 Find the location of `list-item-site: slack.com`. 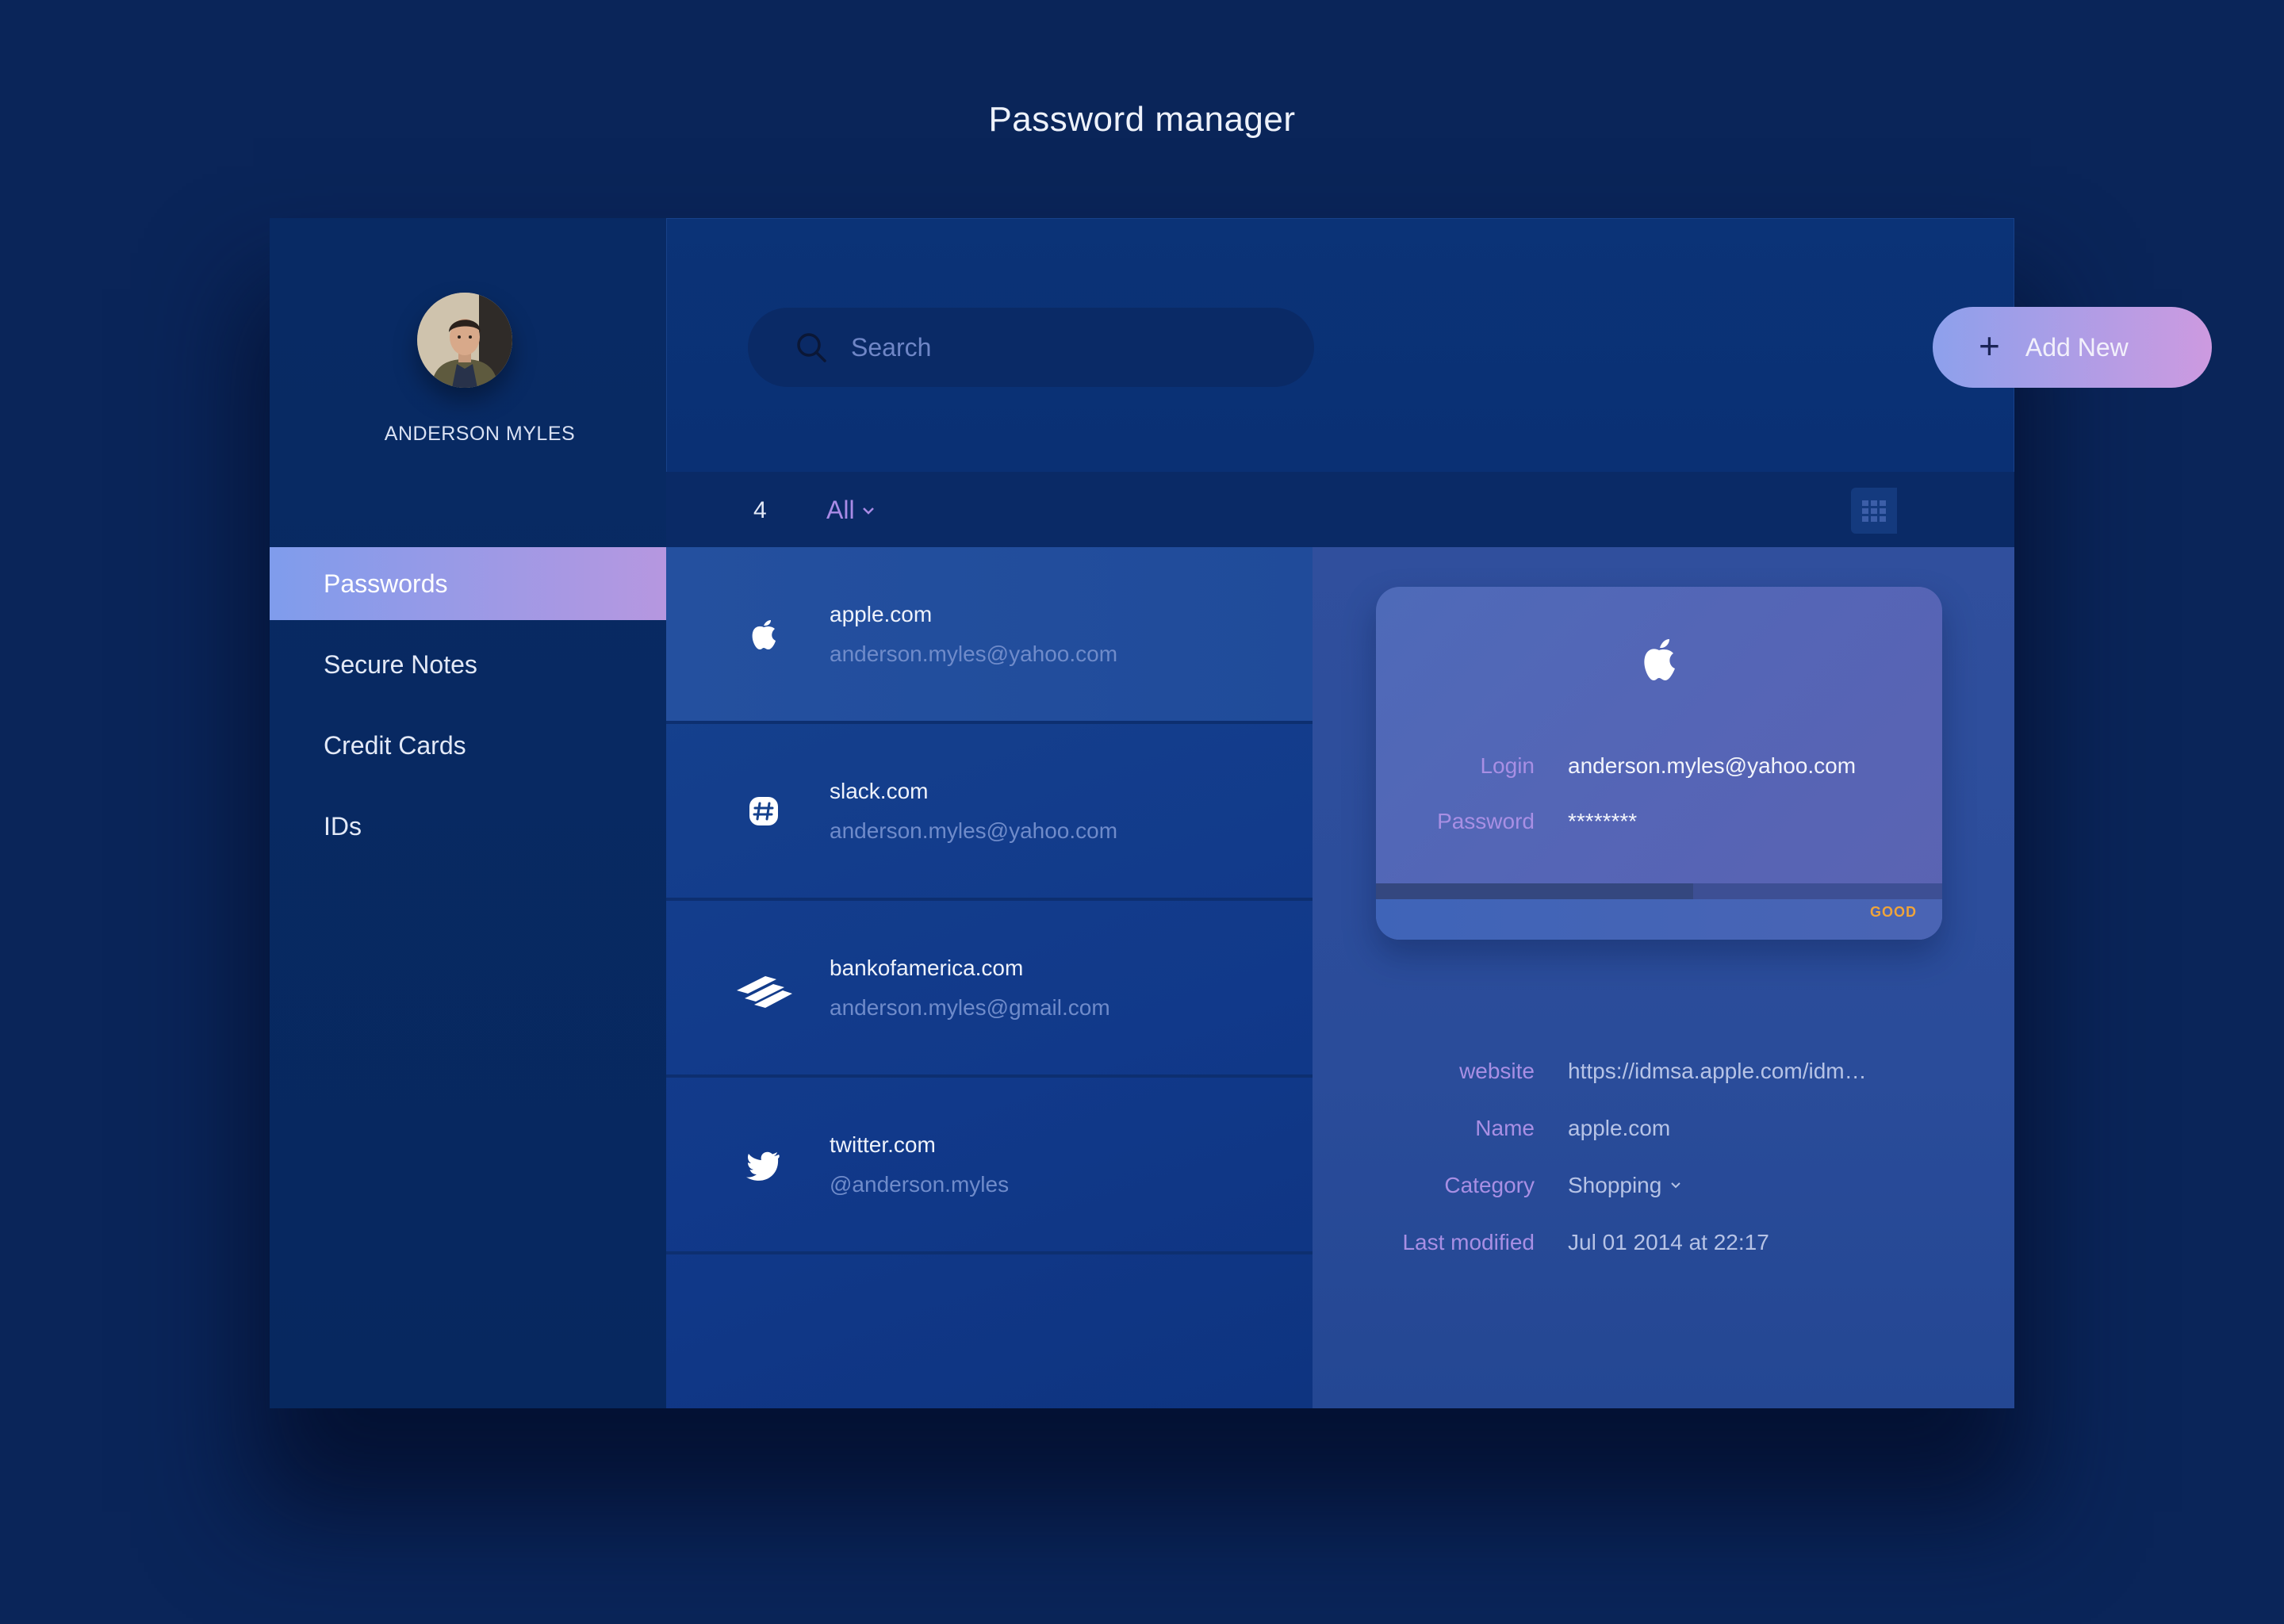

list-item-site: slack.com is located at coordinates (879, 790).